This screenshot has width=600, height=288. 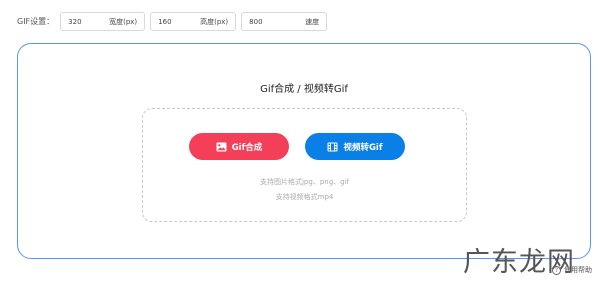 I want to click on video-to-gif-button: 视频转Gif, so click(x=355, y=146).